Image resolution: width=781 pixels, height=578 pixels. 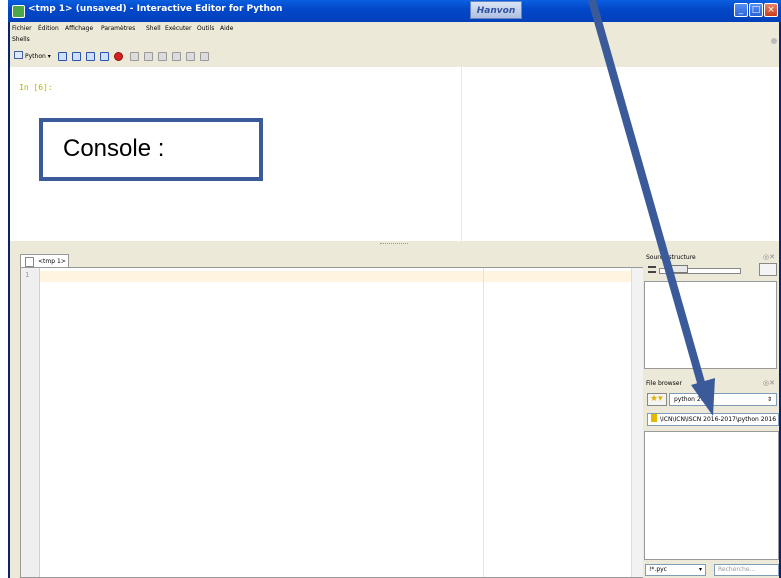 I want to click on menu-shell: Shell, so click(x=153, y=28).